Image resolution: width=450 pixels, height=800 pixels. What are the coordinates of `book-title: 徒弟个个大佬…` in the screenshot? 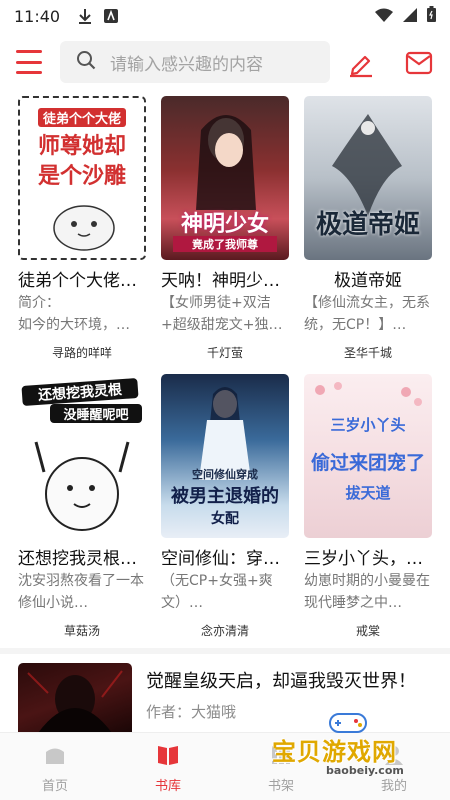 It's located at (77, 281).